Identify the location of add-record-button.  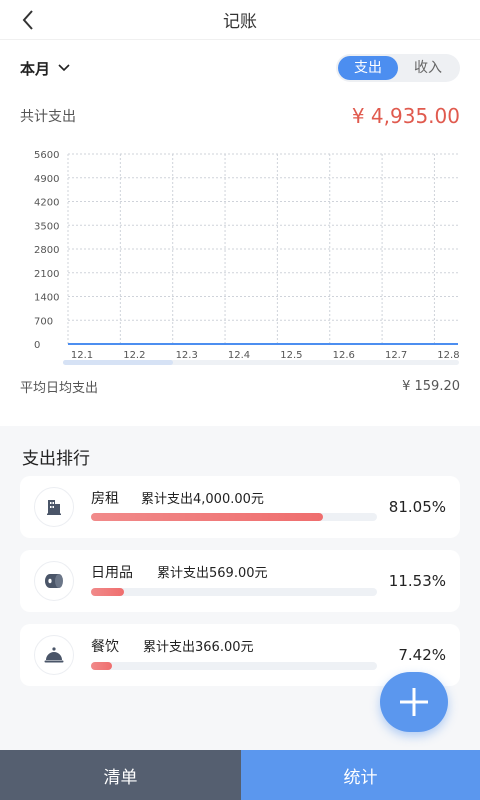
(414, 702).